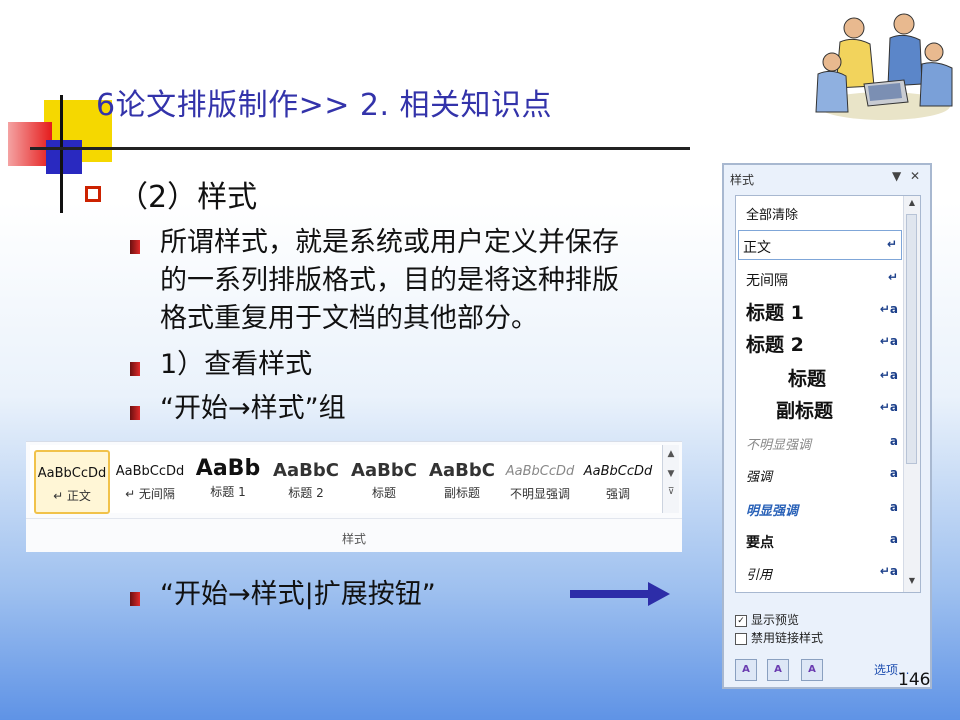  What do you see at coordinates (389, 280) in the screenshot?
I see `definition-line-2: 的一系列排版格式，目的是将这种排版` at bounding box center [389, 280].